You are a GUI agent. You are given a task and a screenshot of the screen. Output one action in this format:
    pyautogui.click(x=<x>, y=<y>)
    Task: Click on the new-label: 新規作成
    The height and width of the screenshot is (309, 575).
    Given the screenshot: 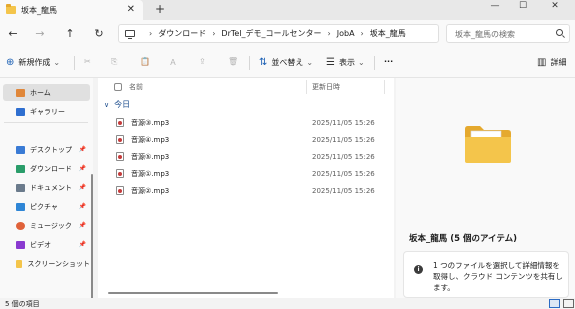 What is the action you would take?
    pyautogui.click(x=34, y=62)
    